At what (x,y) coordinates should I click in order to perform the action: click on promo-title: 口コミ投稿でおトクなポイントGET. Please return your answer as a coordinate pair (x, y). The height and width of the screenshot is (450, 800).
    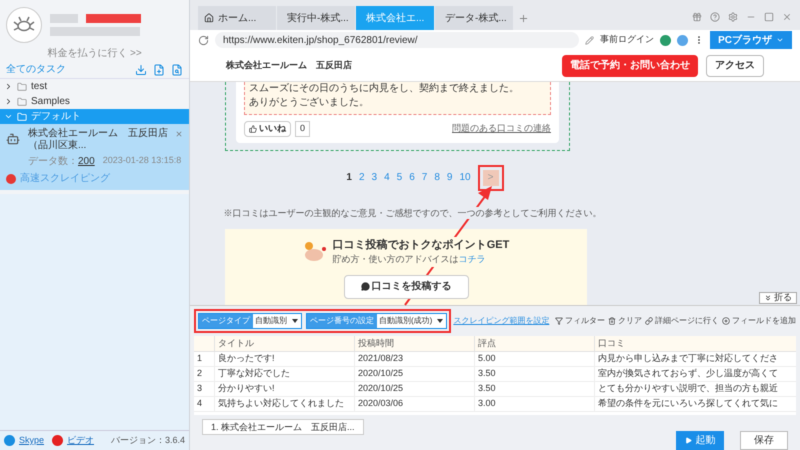
    Looking at the image, I should click on (421, 244).